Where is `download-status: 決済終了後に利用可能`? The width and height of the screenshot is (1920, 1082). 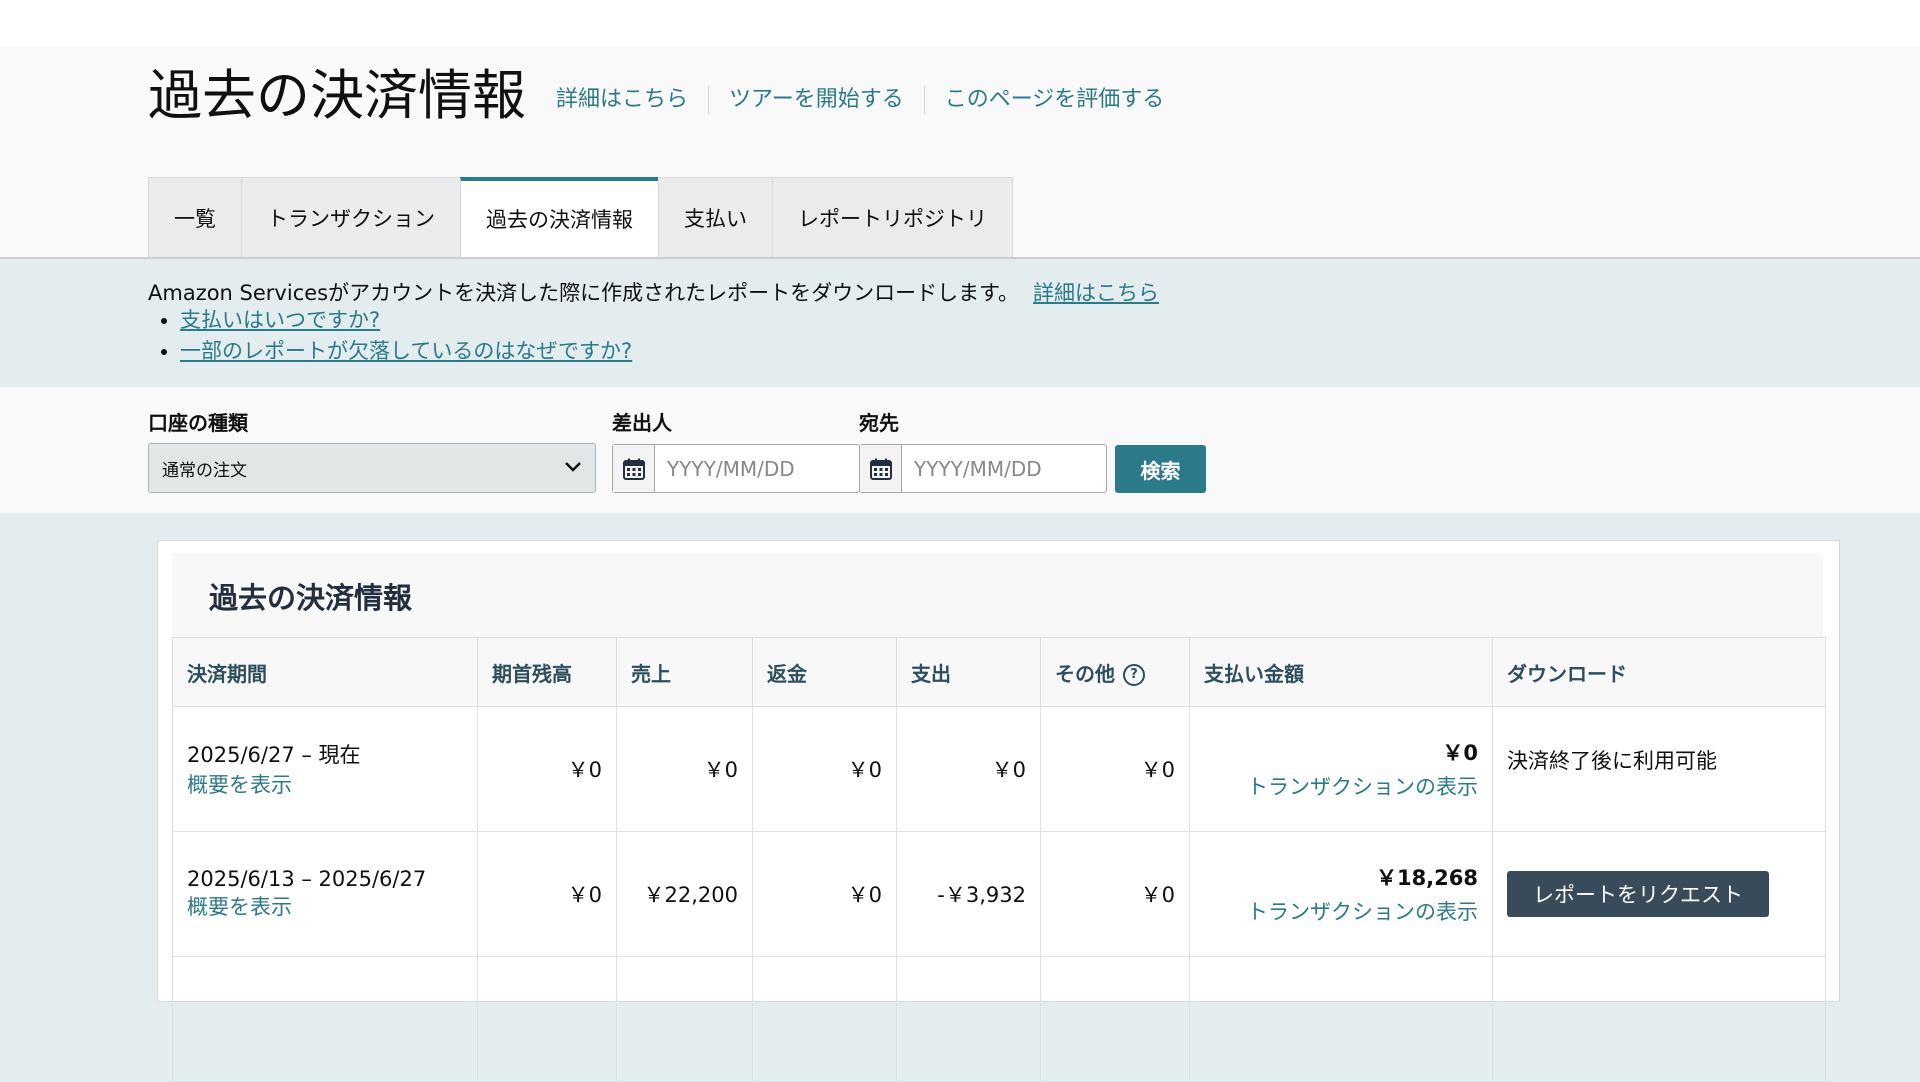 download-status: 決済終了後に利用可能 is located at coordinates (1612, 761).